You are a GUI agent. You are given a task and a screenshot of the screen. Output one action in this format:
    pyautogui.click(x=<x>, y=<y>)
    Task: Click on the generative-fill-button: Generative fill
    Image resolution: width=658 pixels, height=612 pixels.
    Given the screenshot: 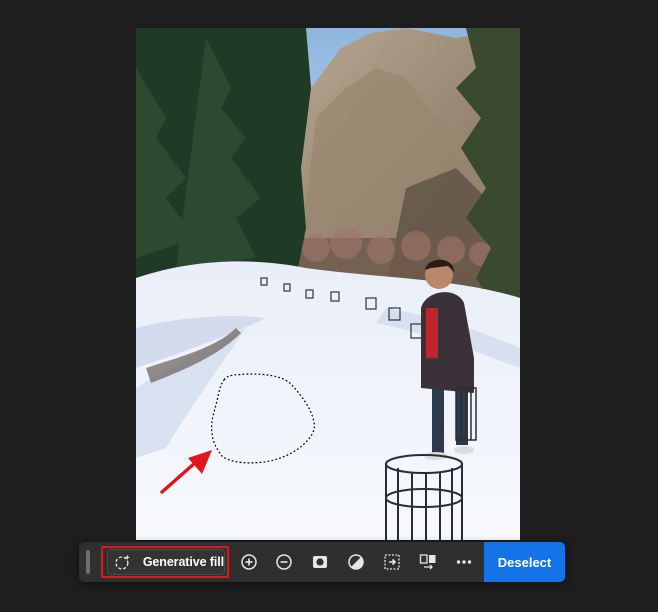 What is the action you would take?
    pyautogui.click(x=165, y=562)
    